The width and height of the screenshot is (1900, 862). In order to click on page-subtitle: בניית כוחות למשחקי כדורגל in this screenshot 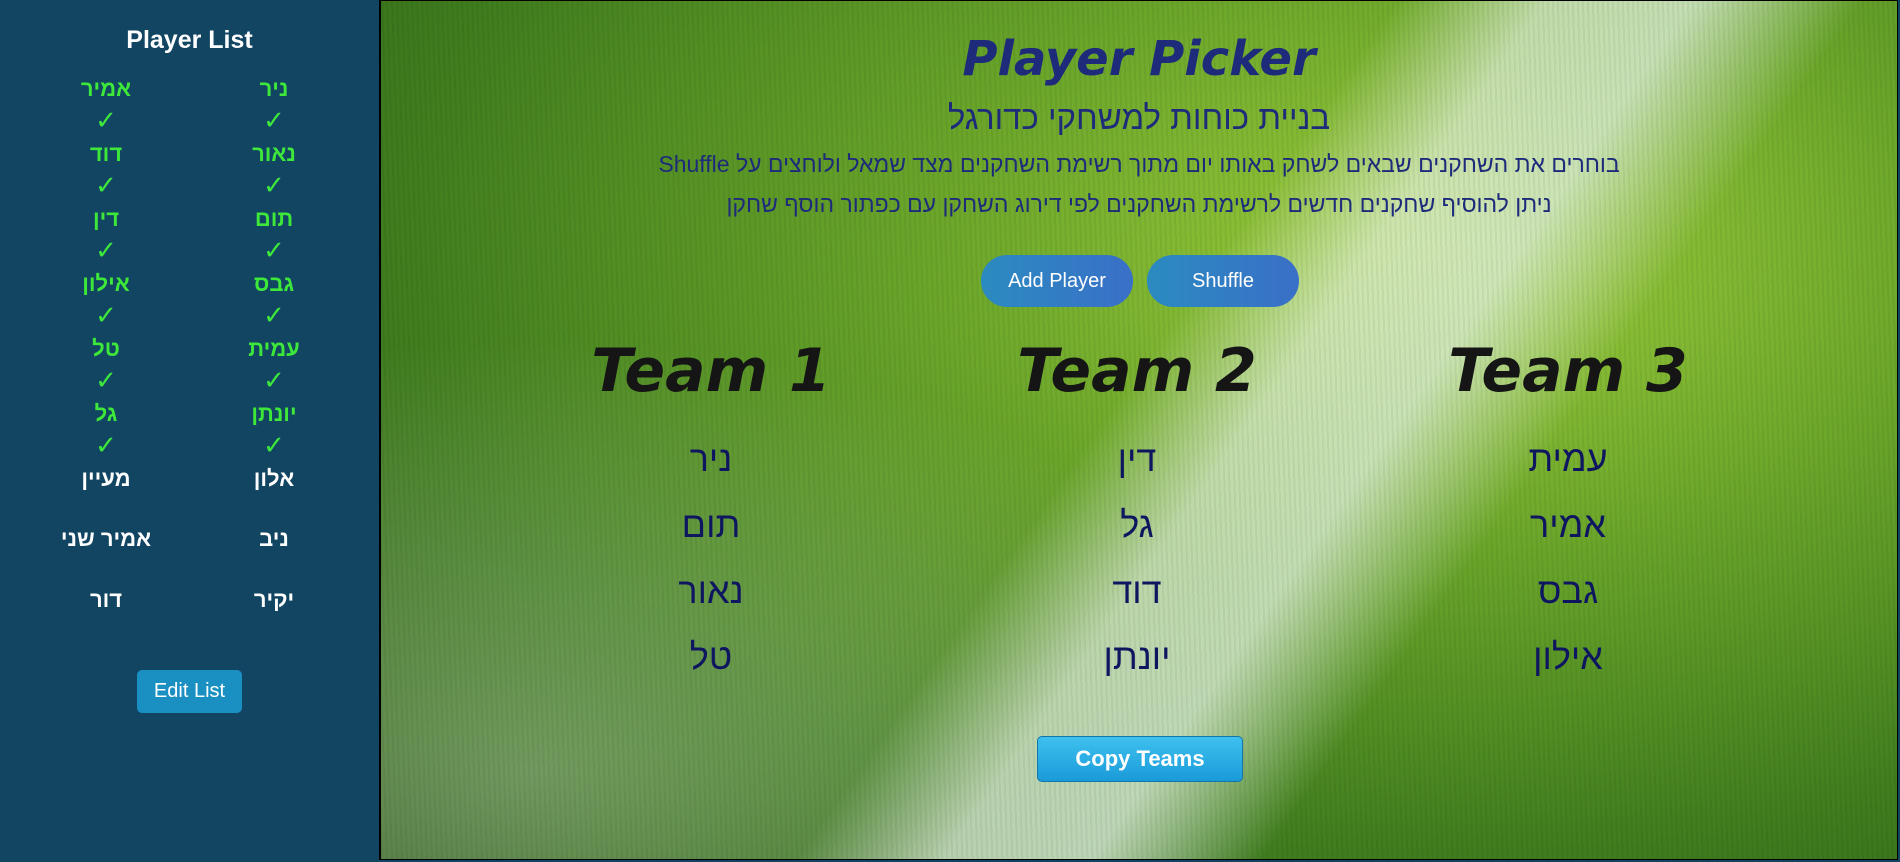, I will do `click(1139, 117)`.